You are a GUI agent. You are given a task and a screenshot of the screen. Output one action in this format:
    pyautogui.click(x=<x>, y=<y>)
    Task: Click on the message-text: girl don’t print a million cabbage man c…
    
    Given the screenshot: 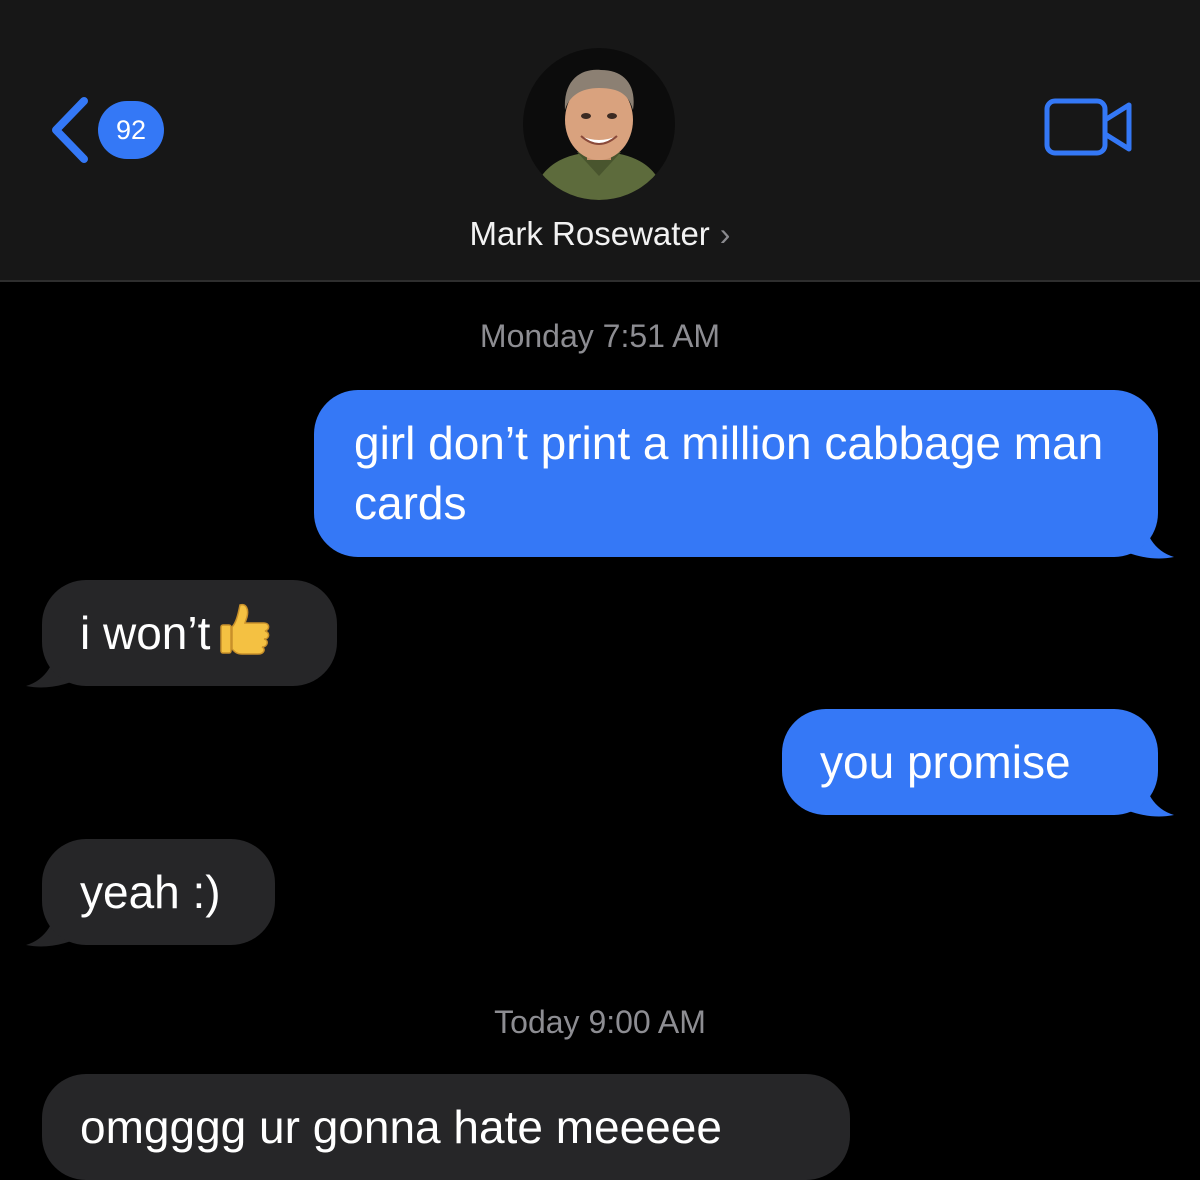 What is the action you would take?
    pyautogui.click(x=729, y=473)
    